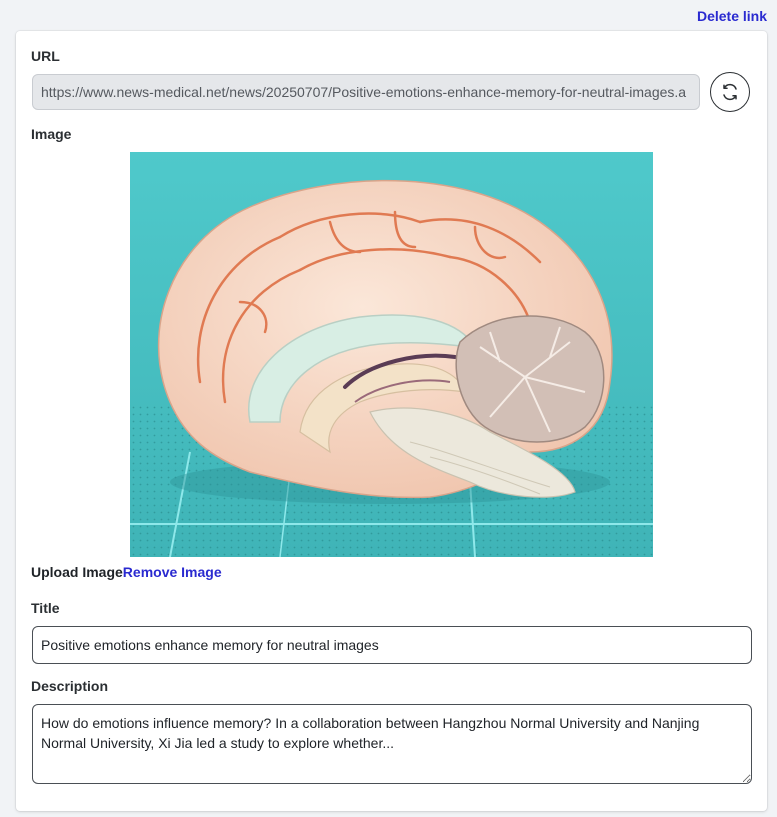 The image size is (777, 817). Describe the element at coordinates (77, 572) in the screenshot. I see `upload-image-label: Upload Image` at that location.